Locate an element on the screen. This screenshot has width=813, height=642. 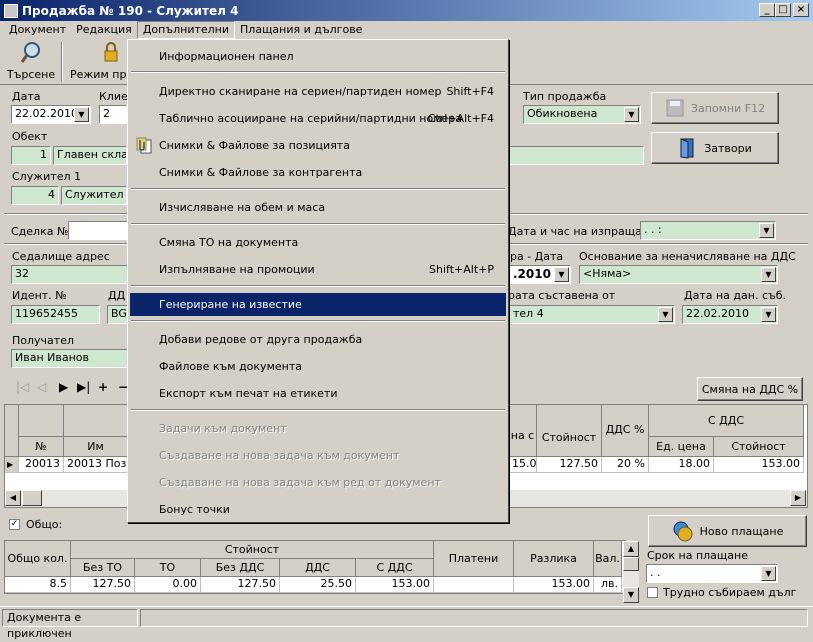
ident-field: 119652455 is located at coordinates (55, 314).